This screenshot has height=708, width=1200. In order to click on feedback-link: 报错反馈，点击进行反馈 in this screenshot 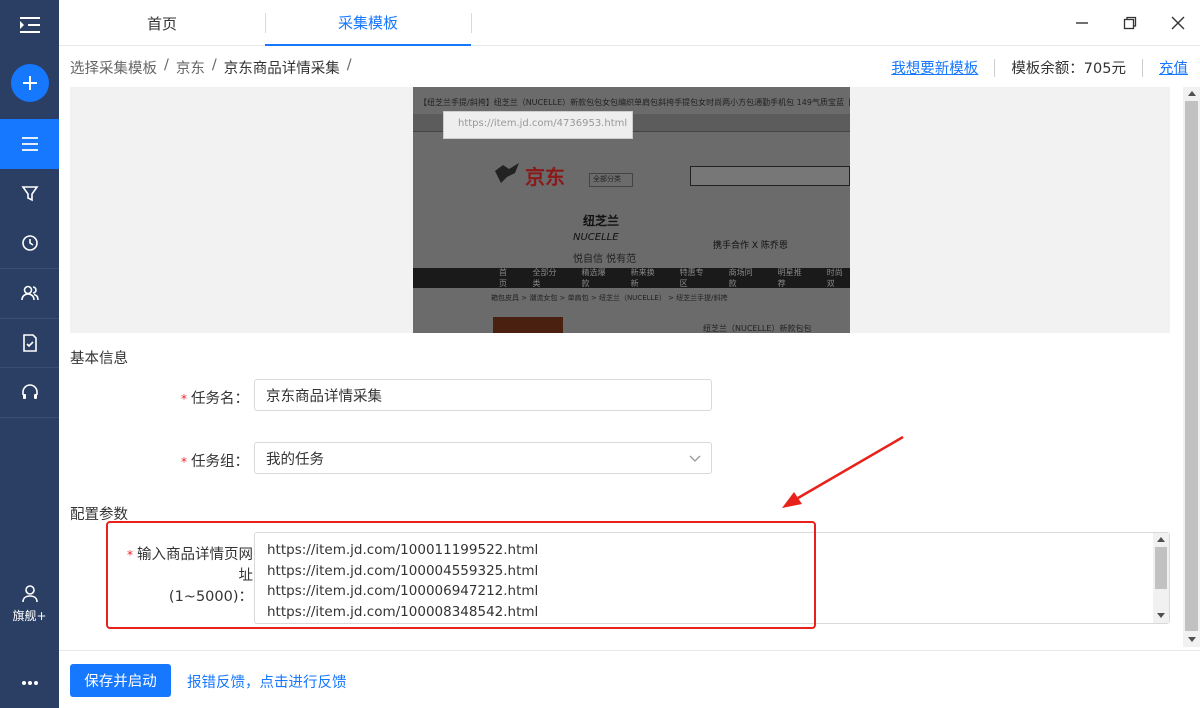, I will do `click(267, 681)`.